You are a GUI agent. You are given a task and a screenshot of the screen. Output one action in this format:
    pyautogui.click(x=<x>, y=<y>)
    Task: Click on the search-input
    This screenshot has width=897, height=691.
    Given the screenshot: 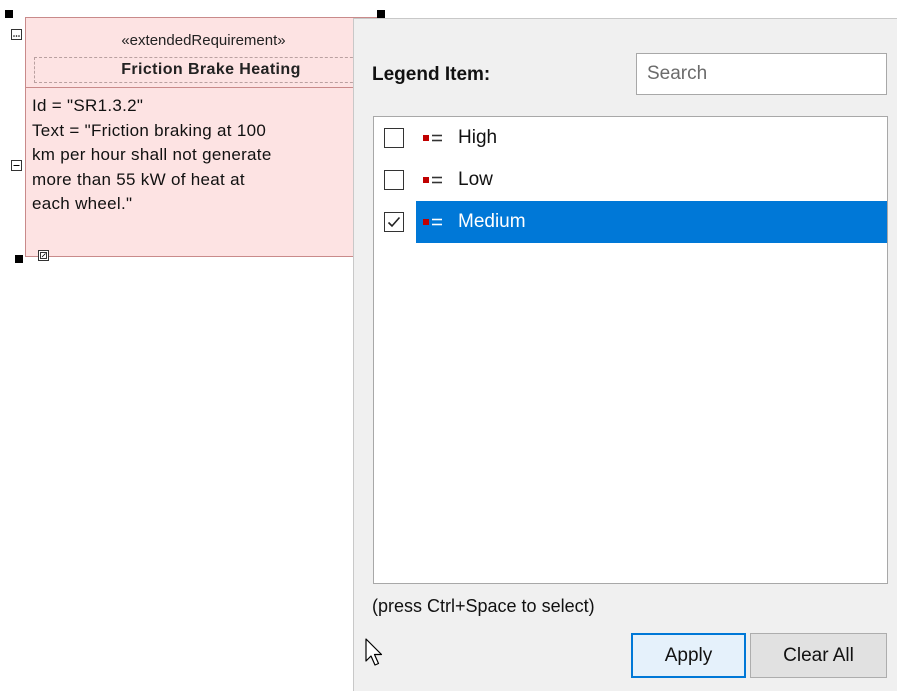 What is the action you would take?
    pyautogui.click(x=761, y=74)
    